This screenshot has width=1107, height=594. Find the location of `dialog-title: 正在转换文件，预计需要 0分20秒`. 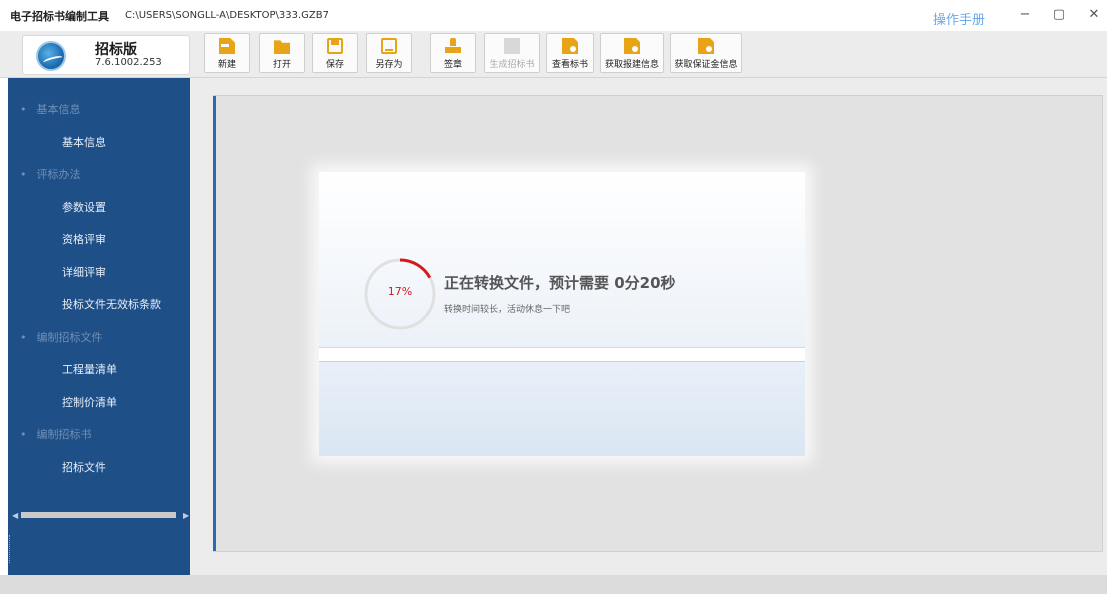

dialog-title: 正在转换文件，预计需要 0分20秒 is located at coordinates (560, 283).